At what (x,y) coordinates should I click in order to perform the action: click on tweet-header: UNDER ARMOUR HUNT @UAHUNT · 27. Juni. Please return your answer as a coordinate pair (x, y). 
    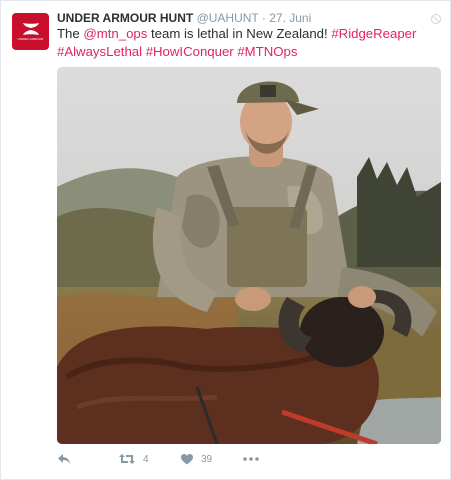
    Looking at the image, I should click on (184, 18).